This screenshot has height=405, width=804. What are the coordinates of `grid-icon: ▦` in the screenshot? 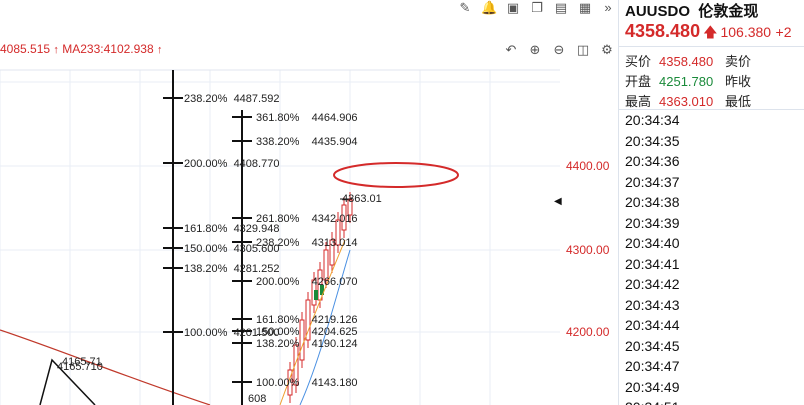 It's located at (585, 8).